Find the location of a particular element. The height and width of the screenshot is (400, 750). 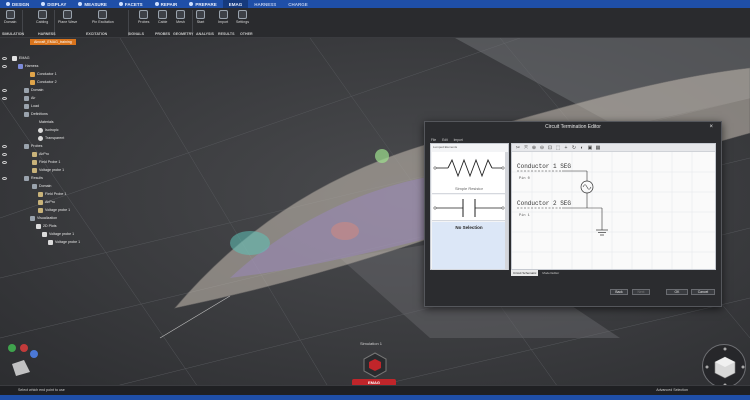

menu-edit: Edit is located at coordinates (445, 140).